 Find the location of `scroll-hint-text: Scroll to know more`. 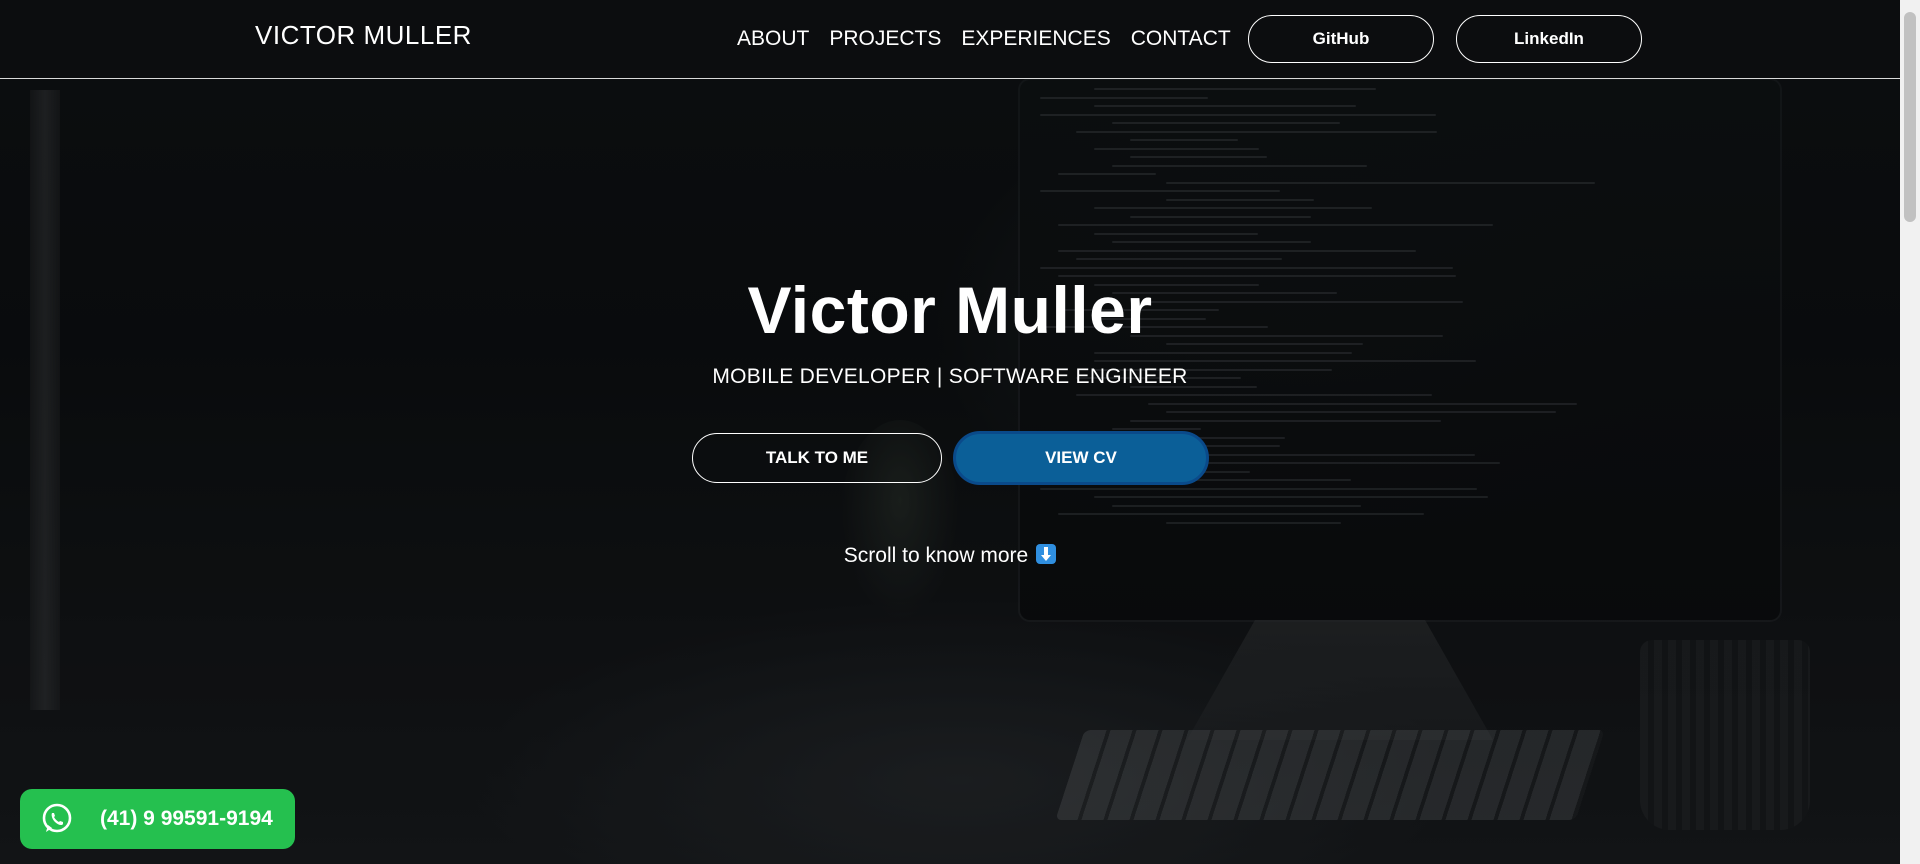

scroll-hint-text: Scroll to know more is located at coordinates (936, 555).